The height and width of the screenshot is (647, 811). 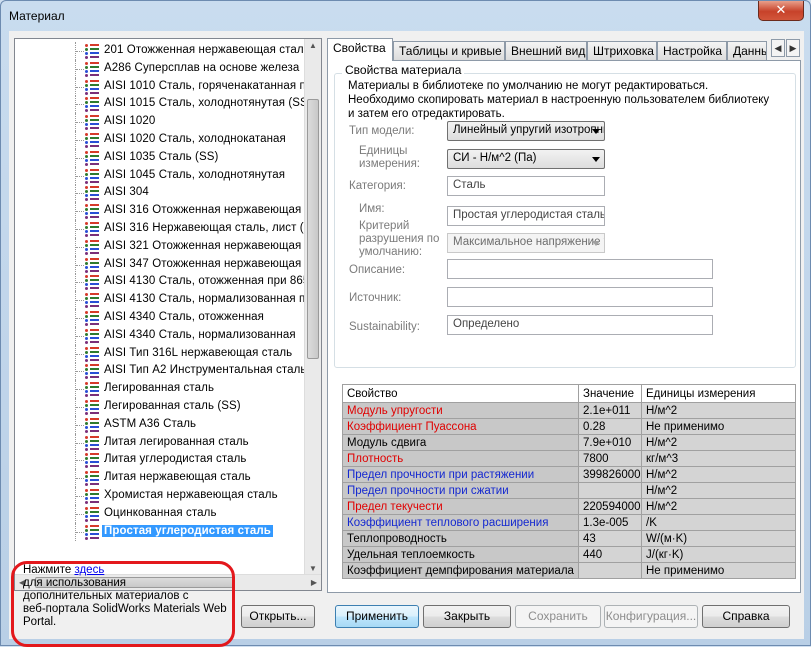 What do you see at coordinates (89, 570) in the screenshot?
I see `here-link: здесь` at bounding box center [89, 570].